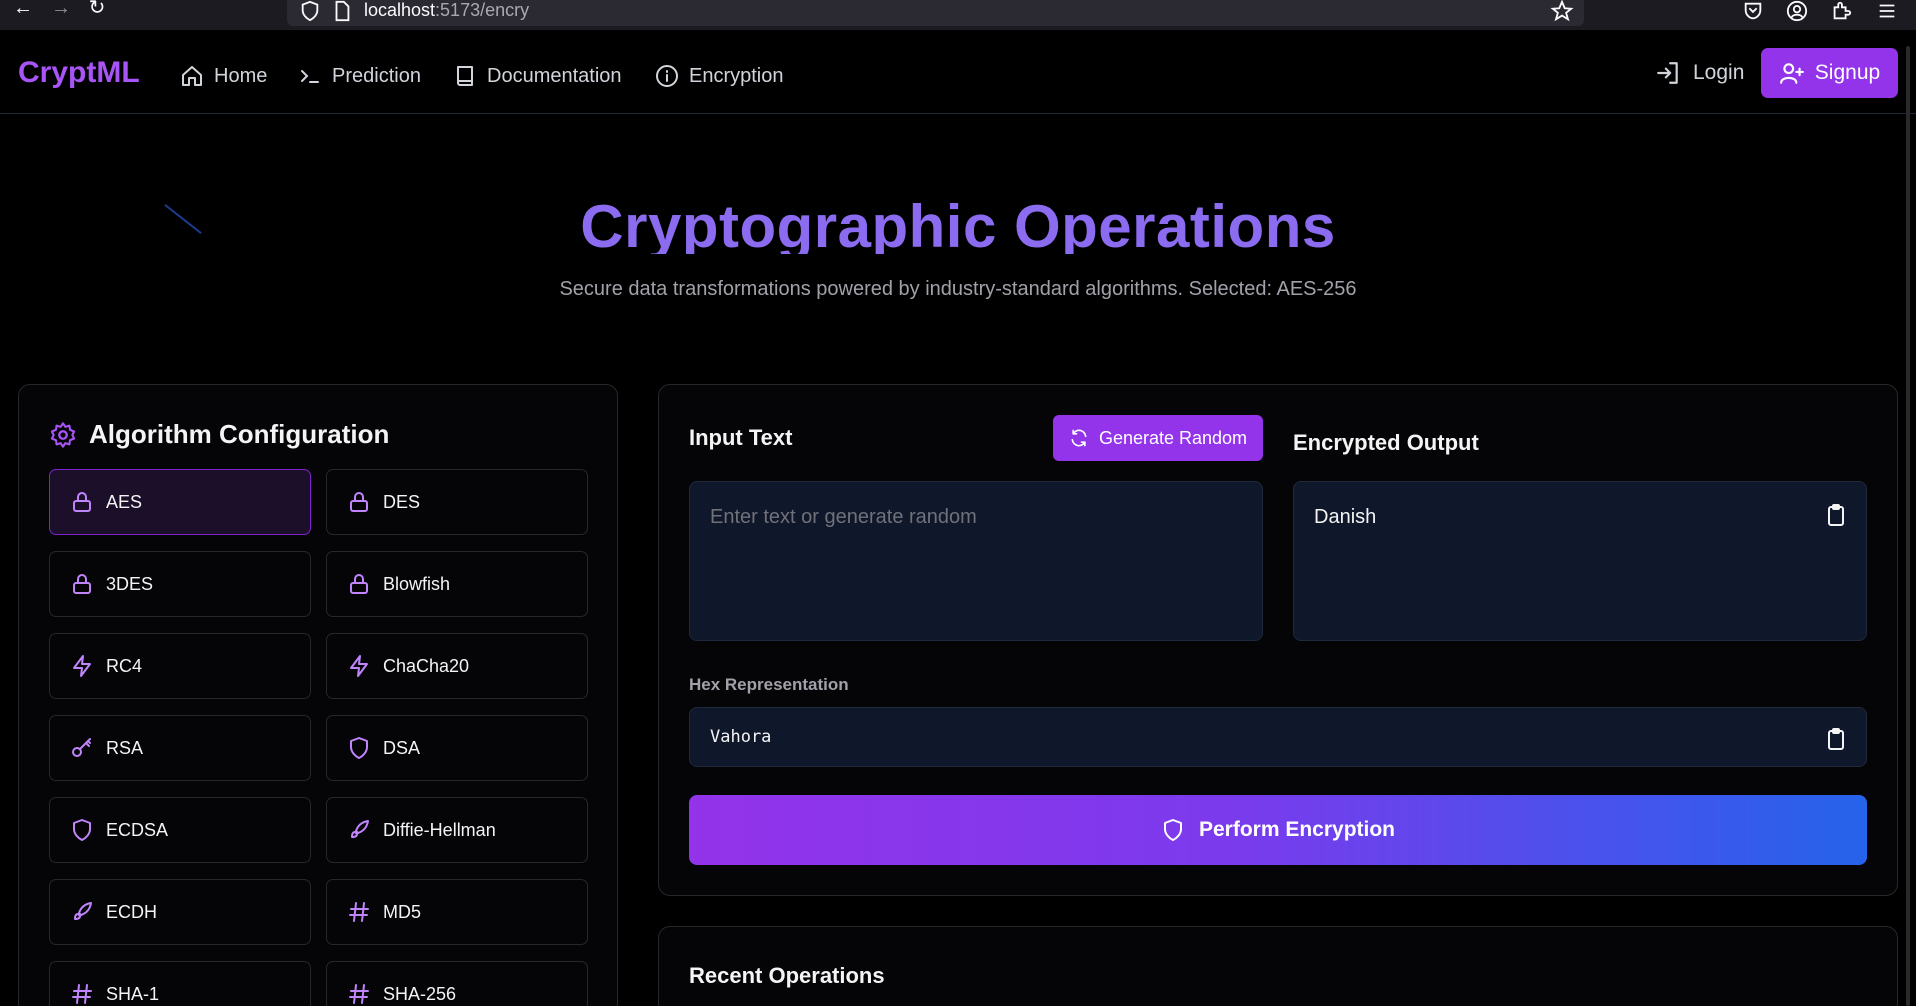  Describe the element at coordinates (1908, 526) in the screenshot. I see `page-scrollbar` at that location.